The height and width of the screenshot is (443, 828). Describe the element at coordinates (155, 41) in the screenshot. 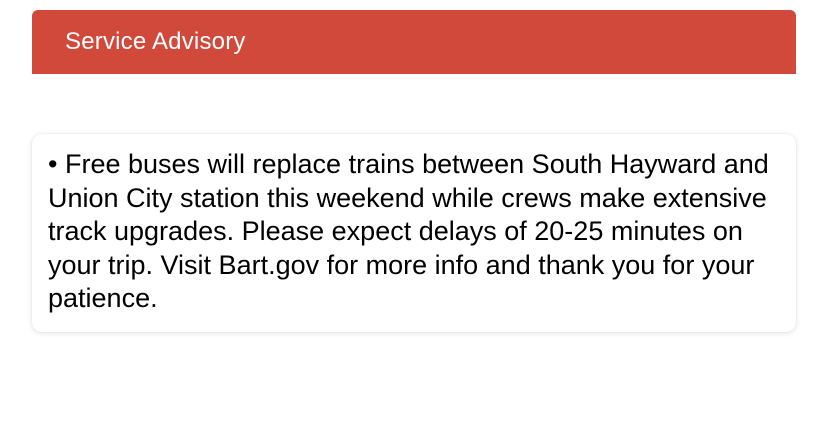

I see `header-title: Service Advisory` at that location.